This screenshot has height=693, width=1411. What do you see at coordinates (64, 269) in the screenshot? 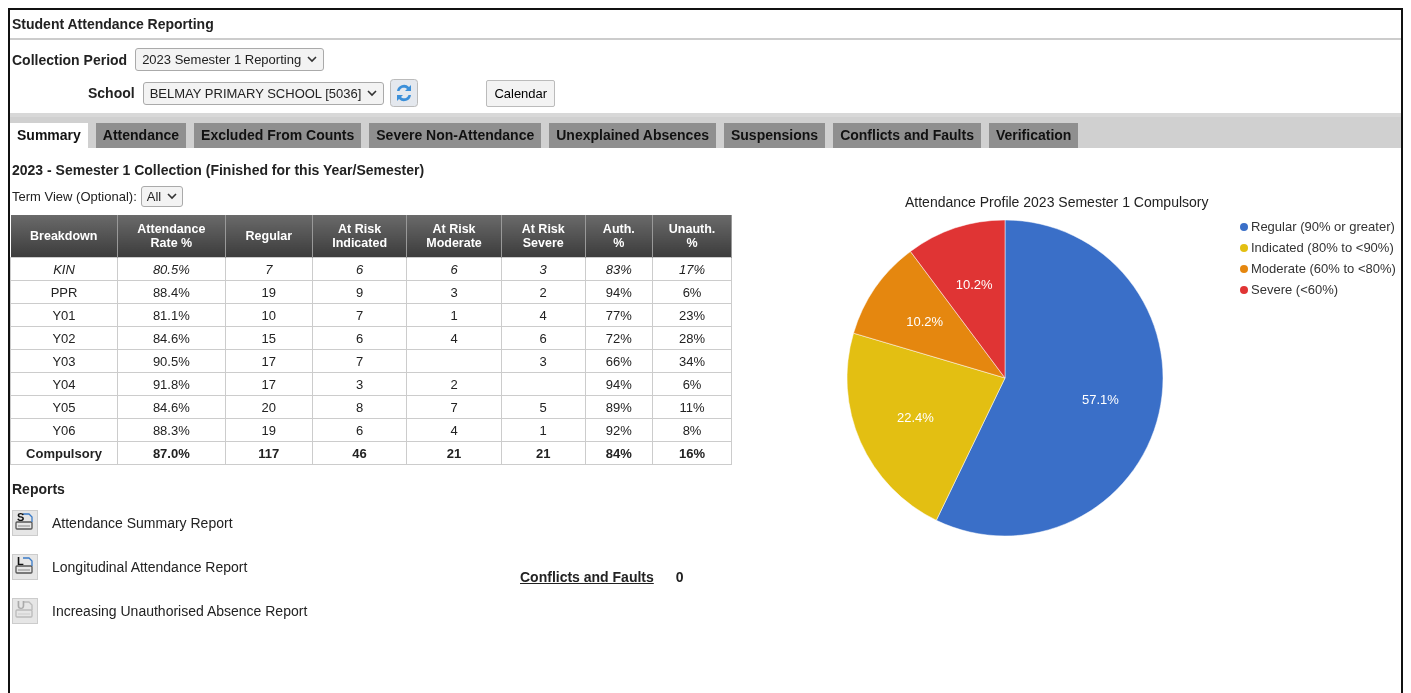
I see `table-cell: KIN` at bounding box center [64, 269].